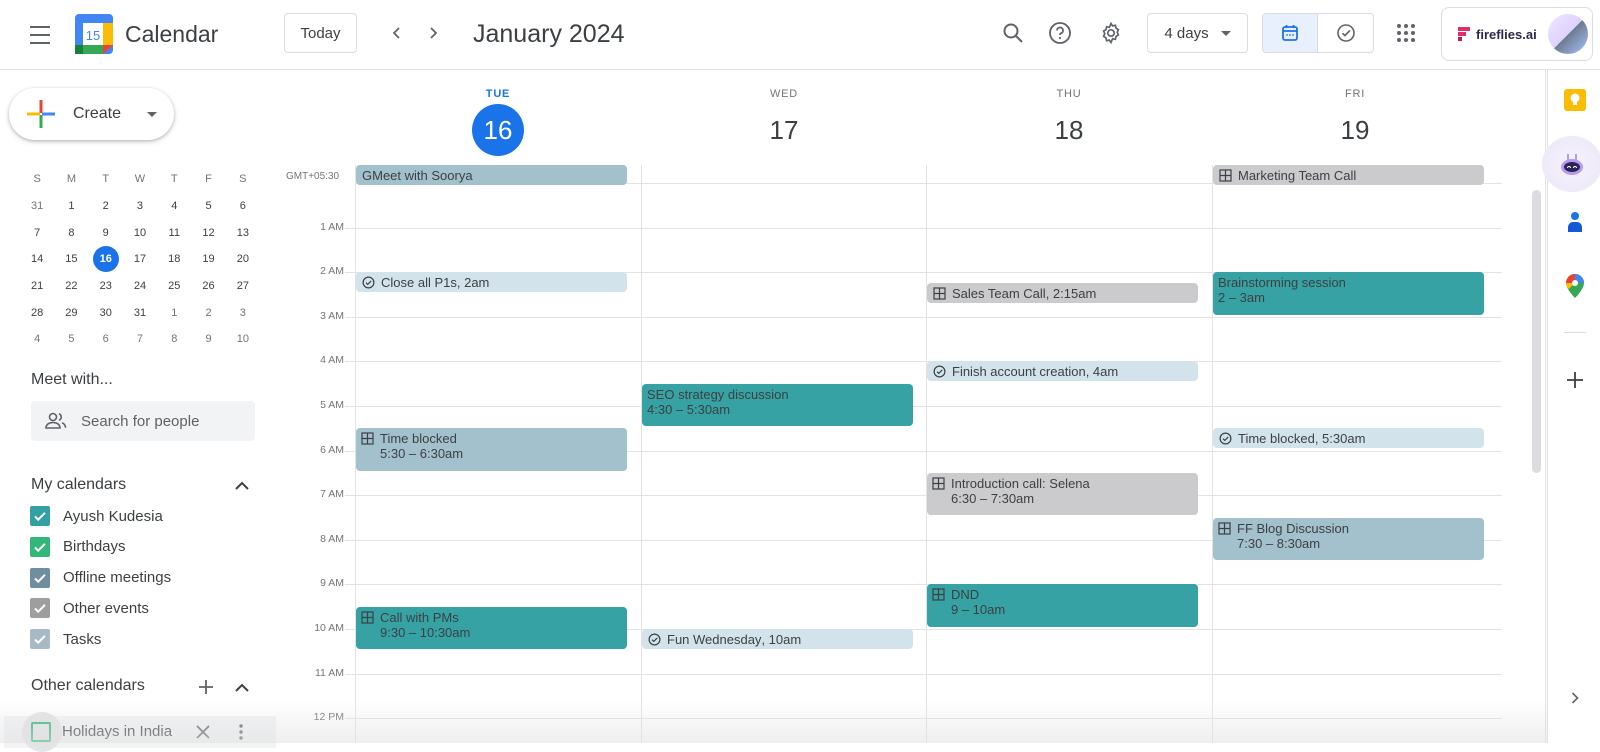  What do you see at coordinates (1197, 33) in the screenshot?
I see `view-select: 4 days` at bounding box center [1197, 33].